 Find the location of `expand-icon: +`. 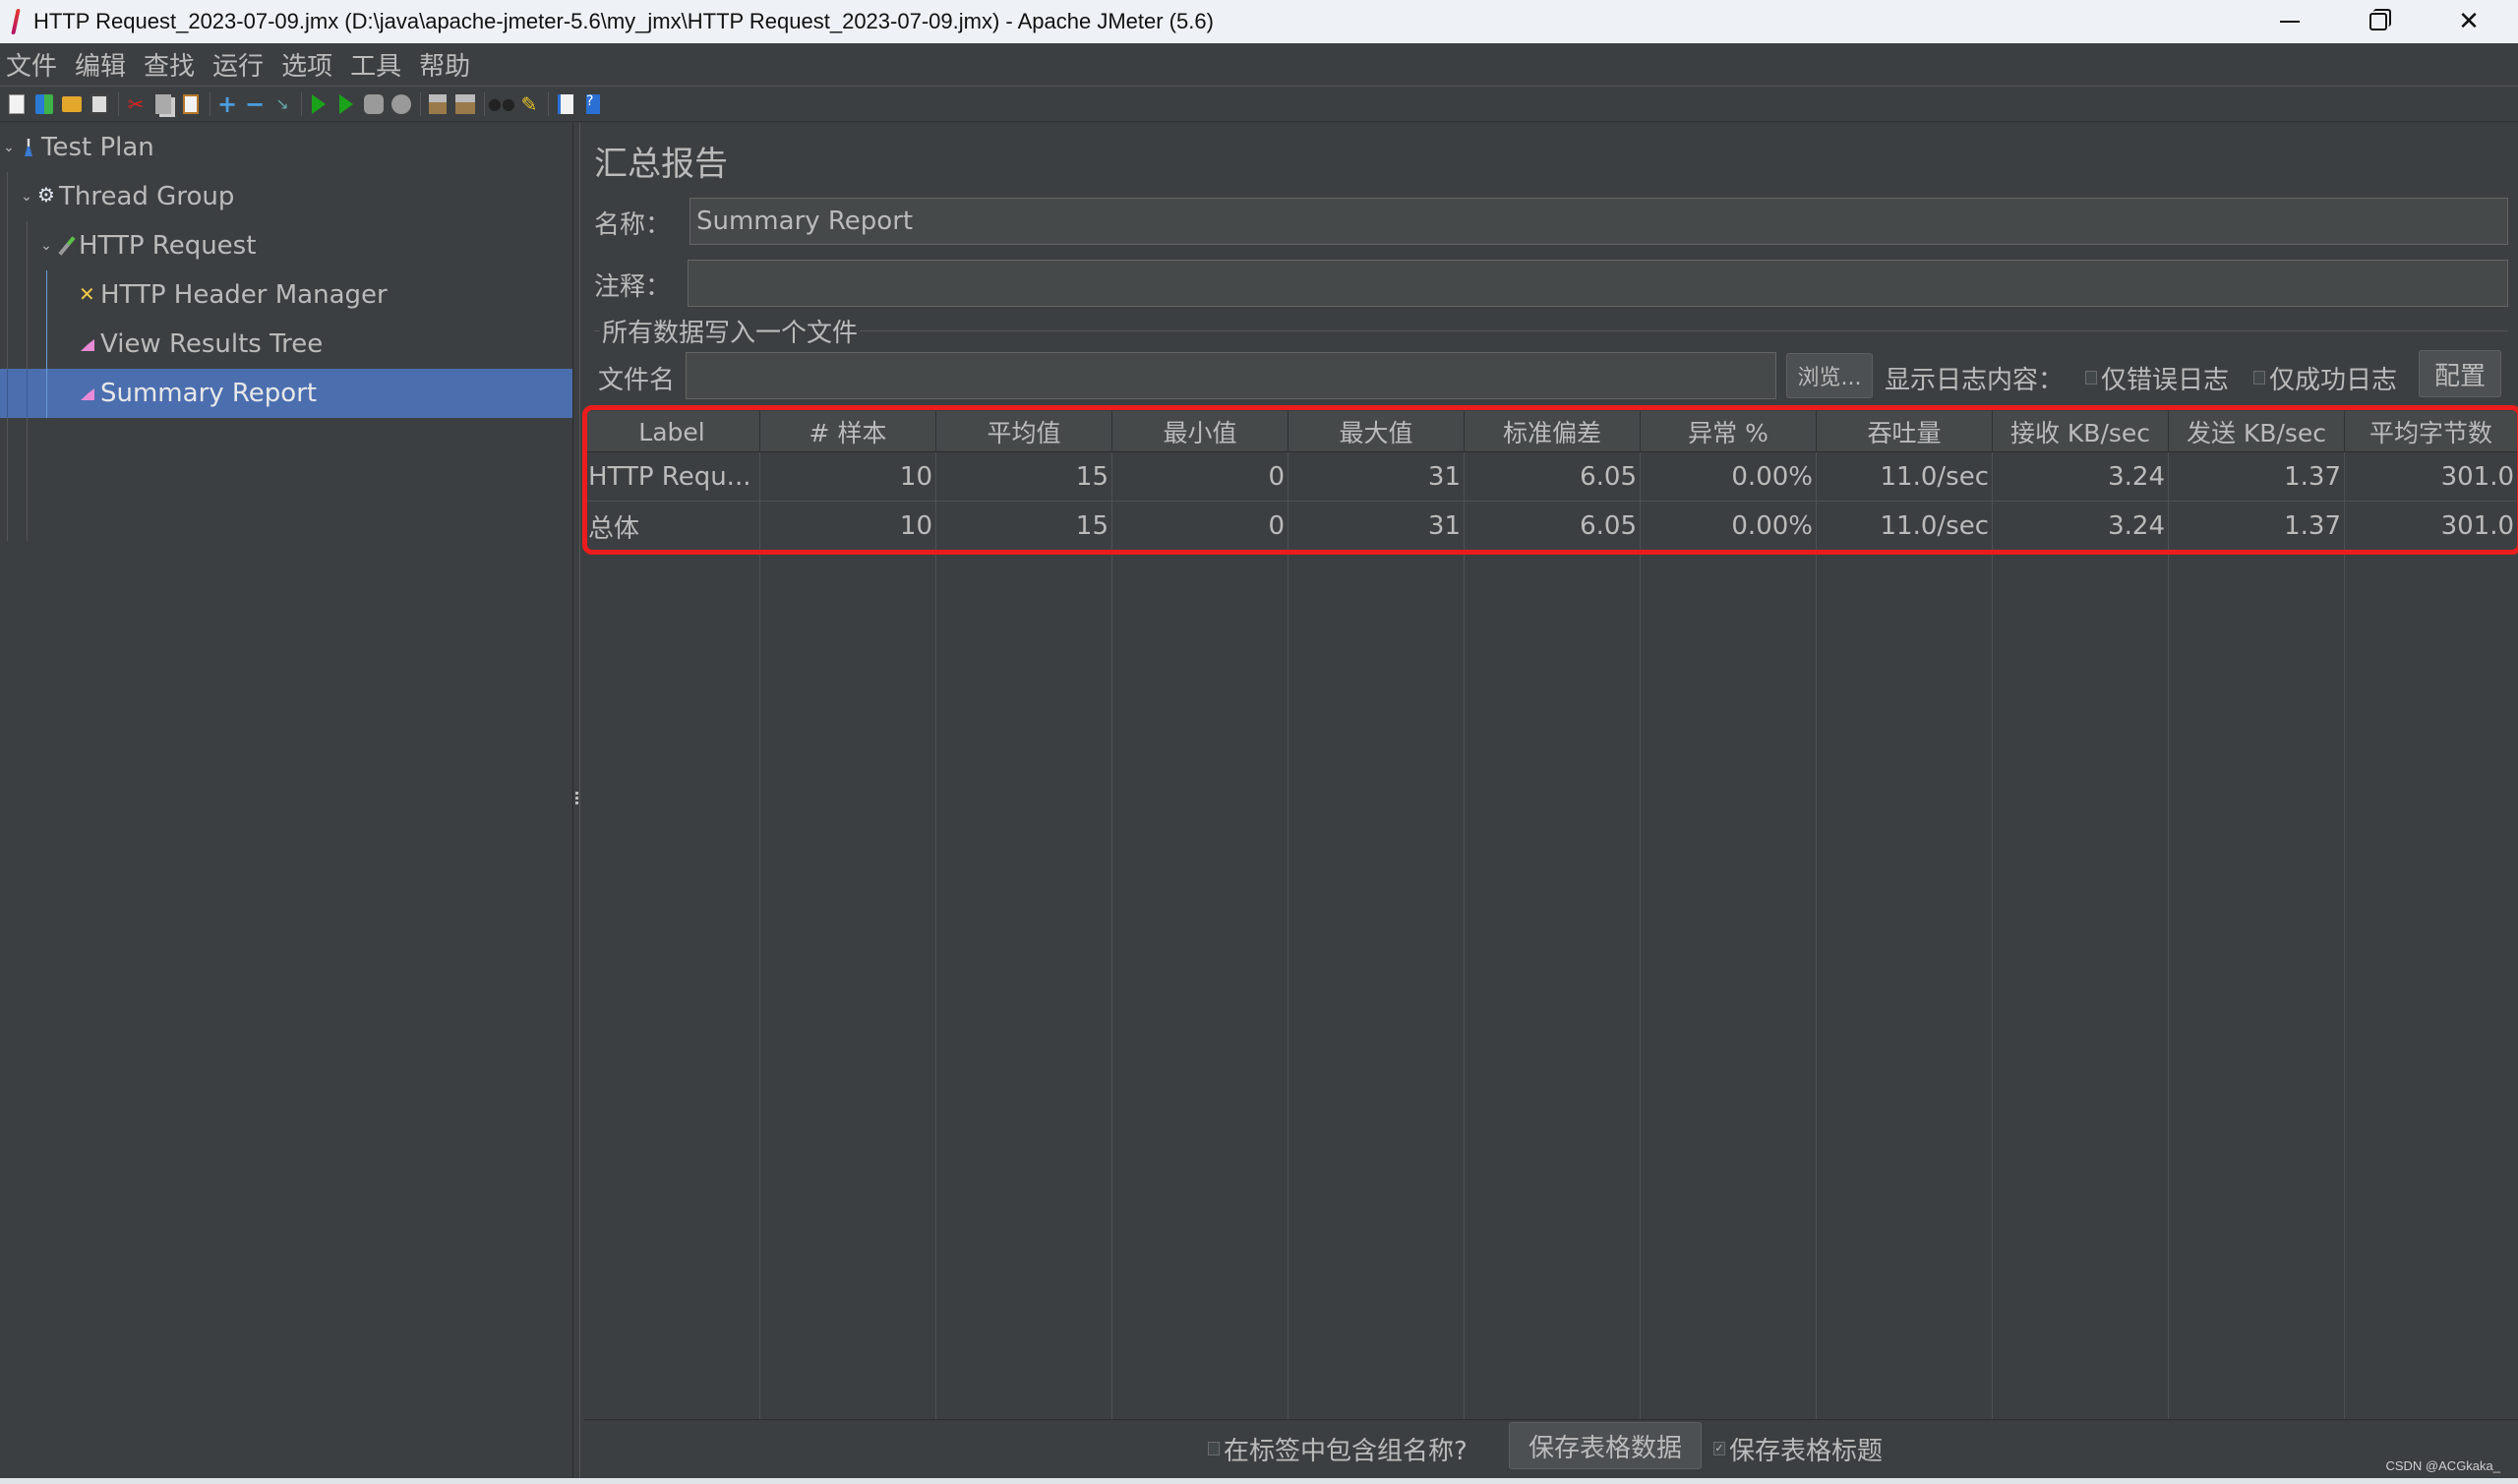

expand-icon: + is located at coordinates (227, 104).